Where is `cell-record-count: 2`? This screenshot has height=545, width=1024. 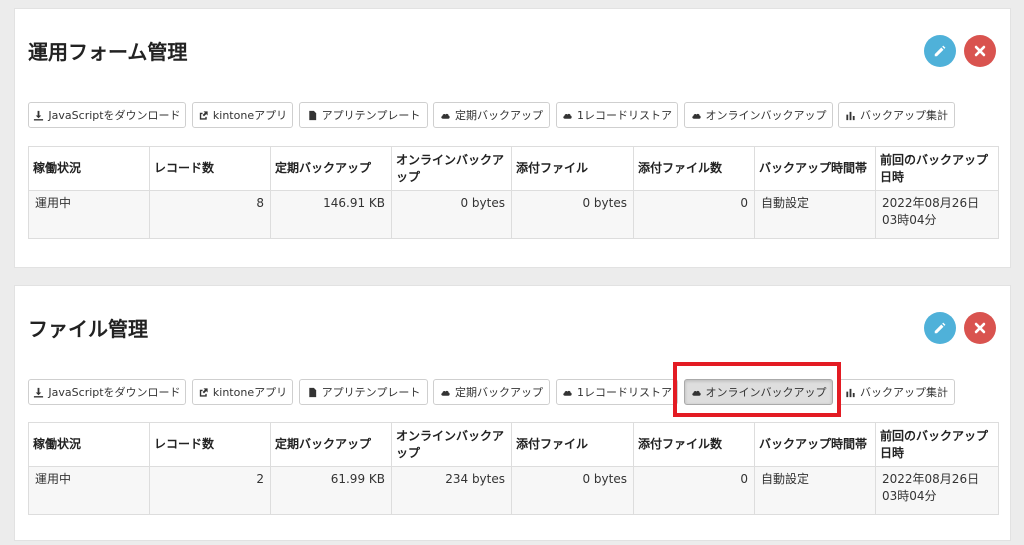
cell-record-count: 2 is located at coordinates (210, 490).